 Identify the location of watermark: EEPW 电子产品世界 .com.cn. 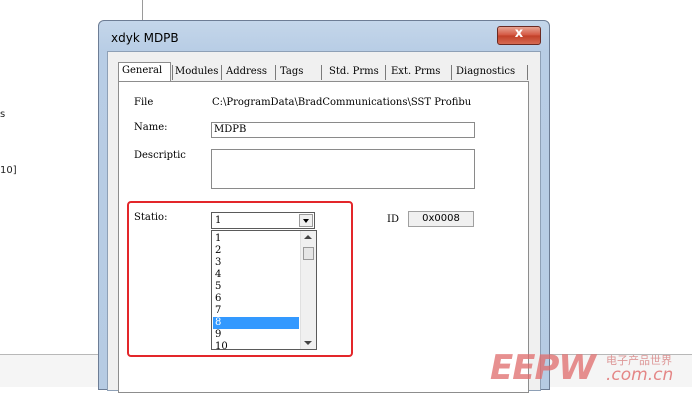
(591, 368).